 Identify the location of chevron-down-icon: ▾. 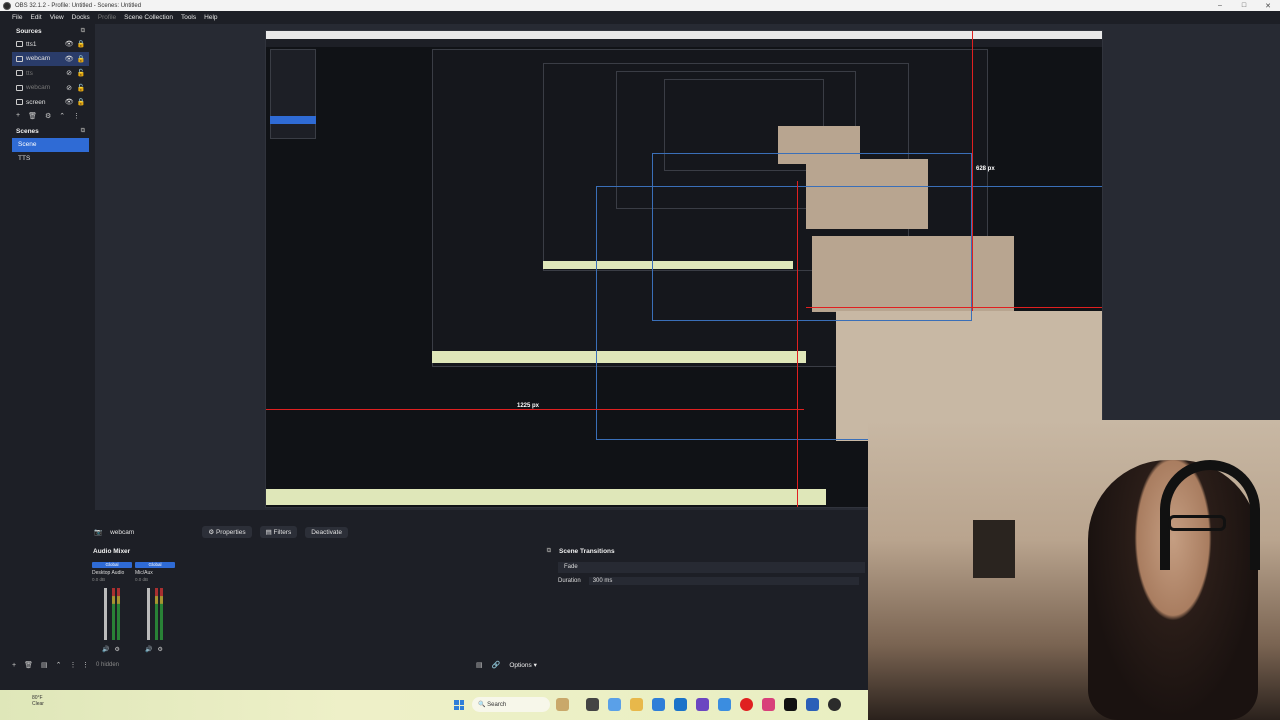
(535, 665).